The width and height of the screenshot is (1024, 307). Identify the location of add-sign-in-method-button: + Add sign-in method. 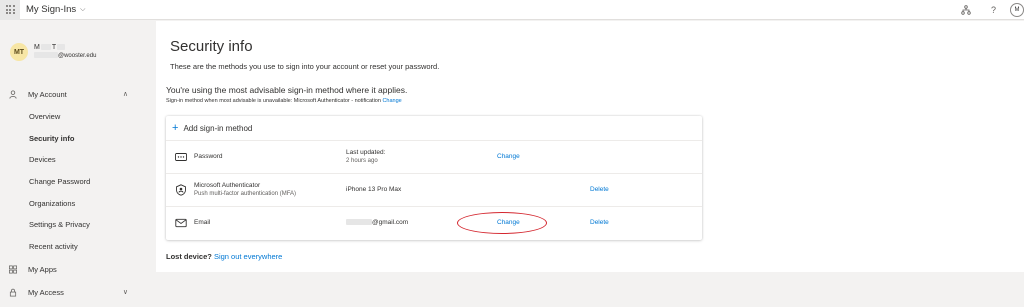
(434, 128).